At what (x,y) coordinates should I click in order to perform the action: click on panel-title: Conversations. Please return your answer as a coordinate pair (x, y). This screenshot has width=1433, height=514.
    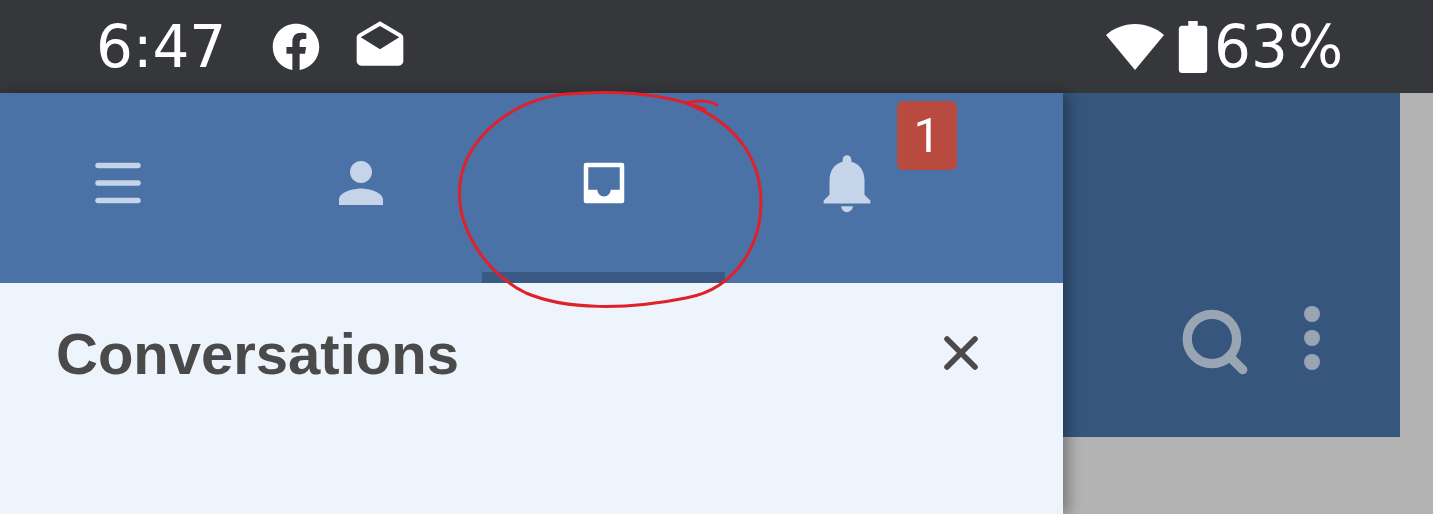
    Looking at the image, I should click on (257, 353).